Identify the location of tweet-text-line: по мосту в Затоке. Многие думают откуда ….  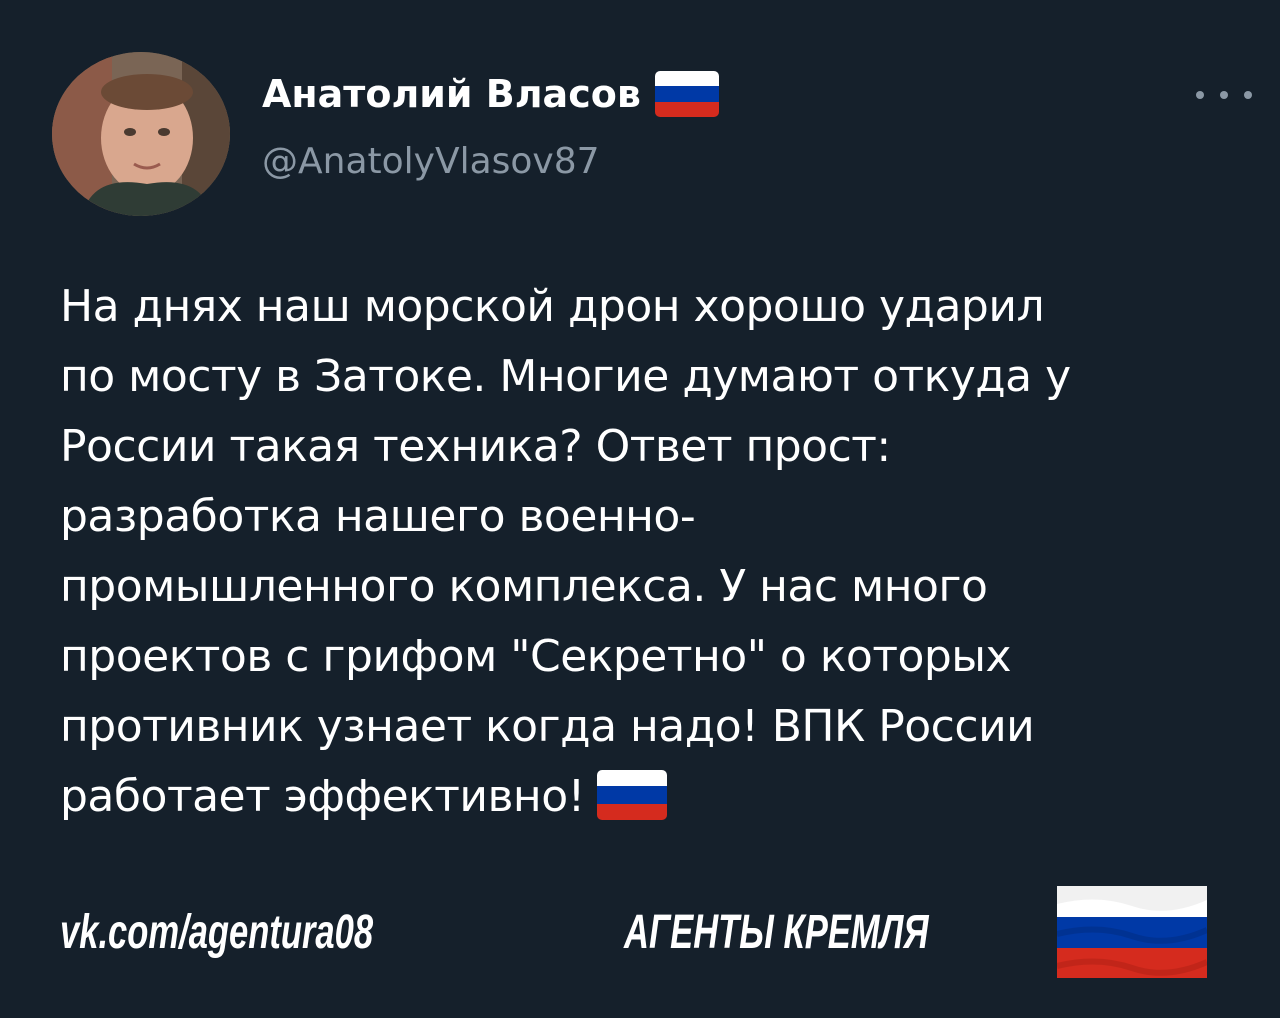
(565, 376).